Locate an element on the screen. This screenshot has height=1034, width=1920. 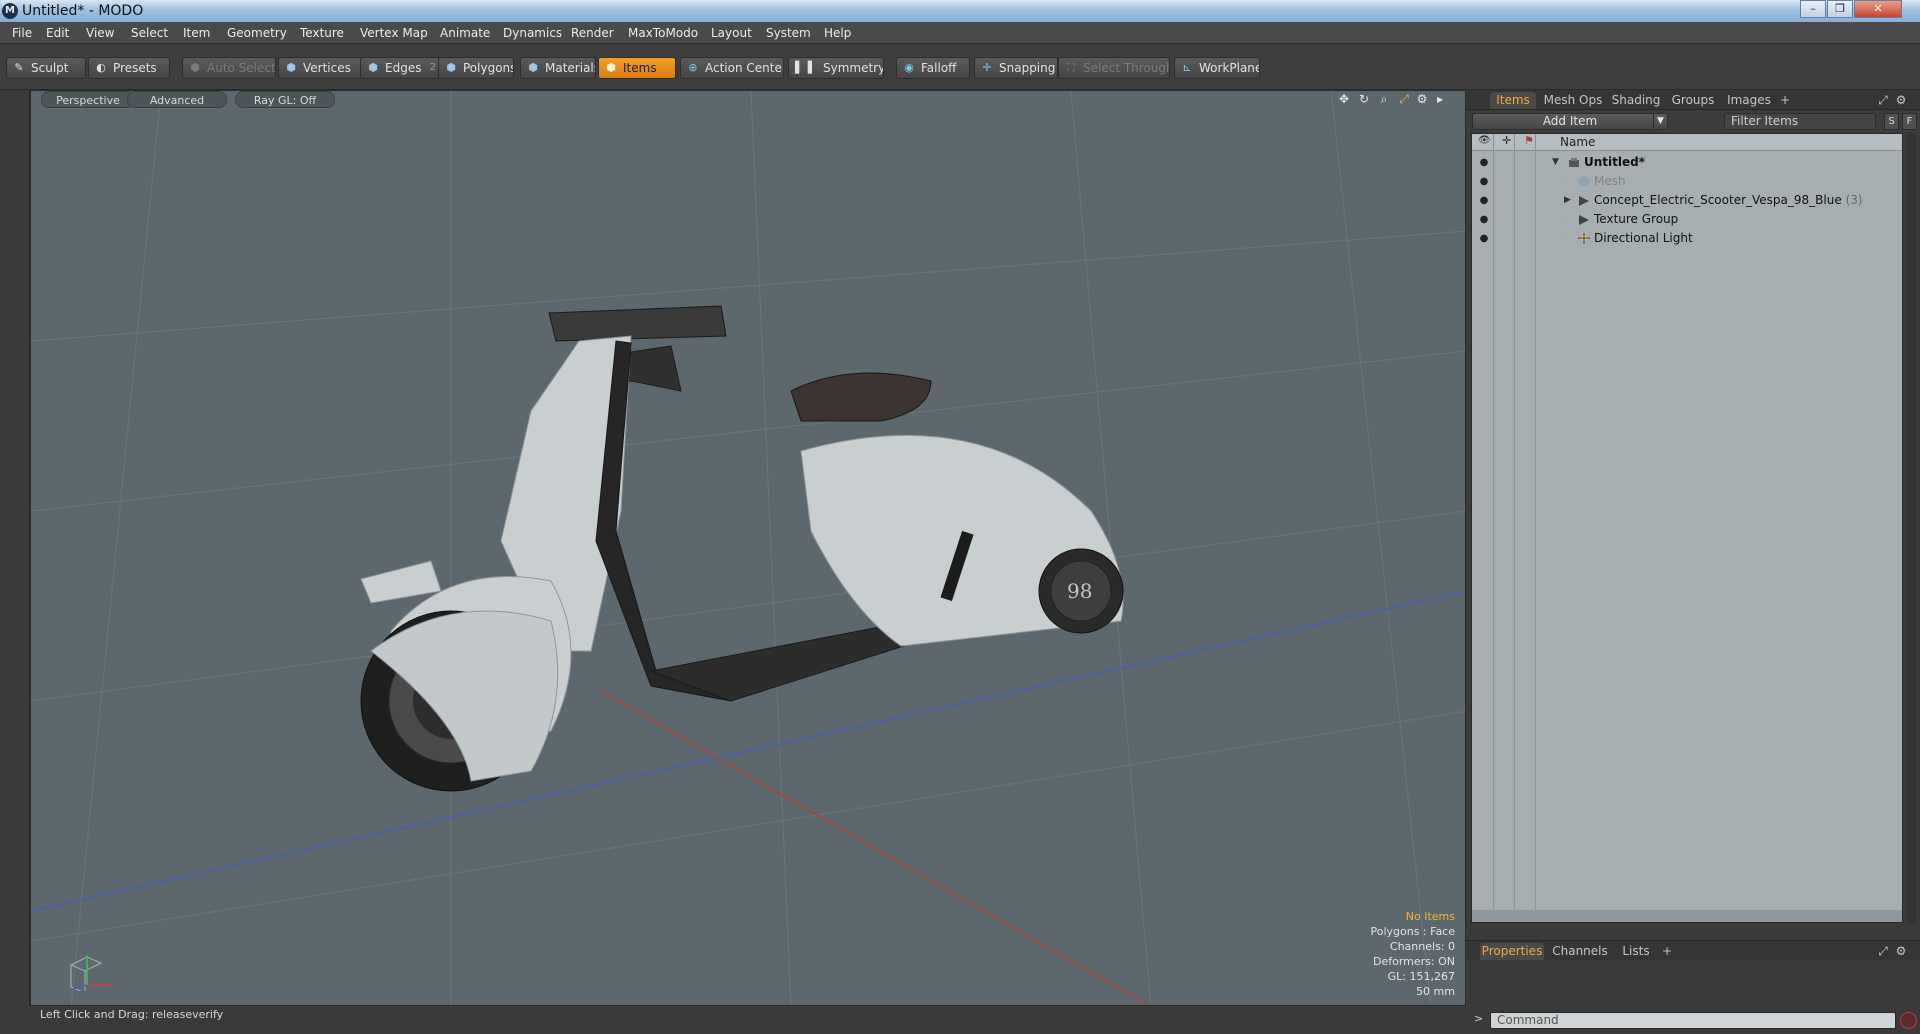
snapping-button: ✛ Snapping is located at coordinates (1016, 68).